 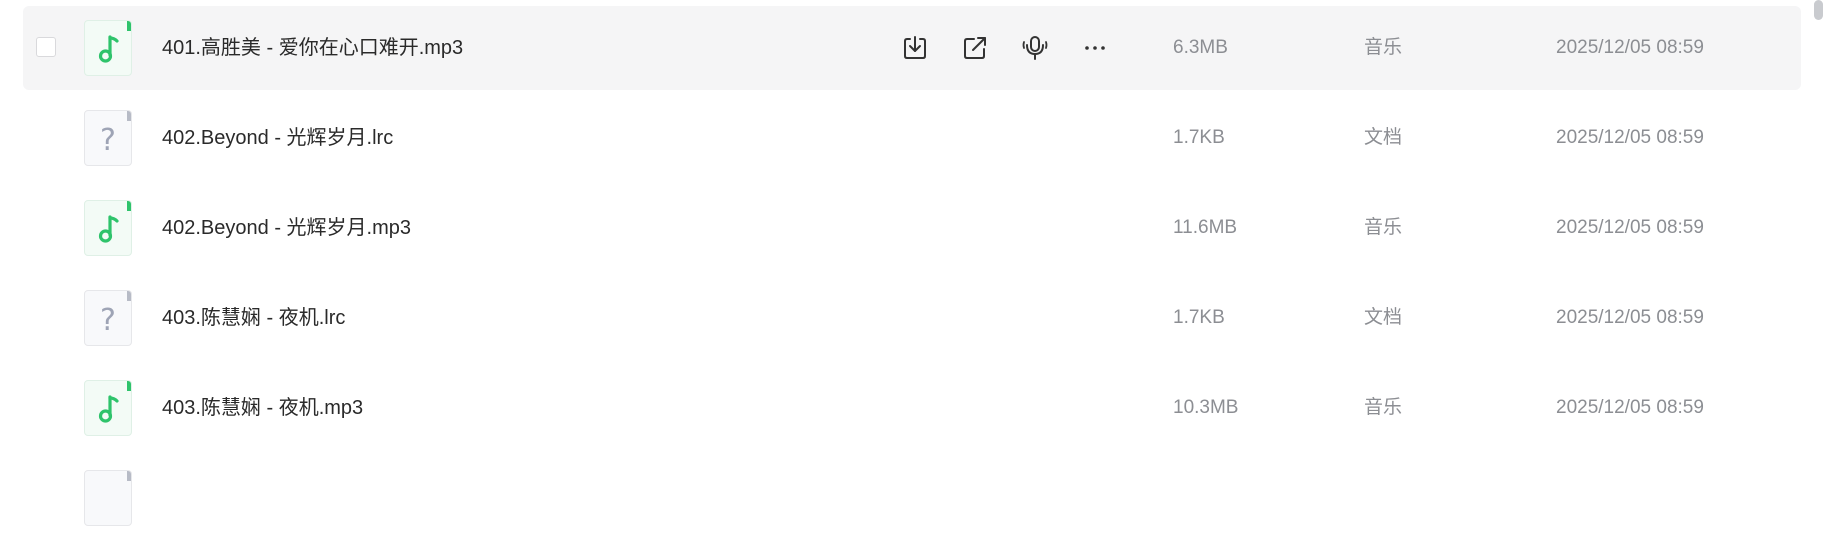 I want to click on file-name: 401.高胜美 - 爱你在心口难开.mp3, so click(x=312, y=48).